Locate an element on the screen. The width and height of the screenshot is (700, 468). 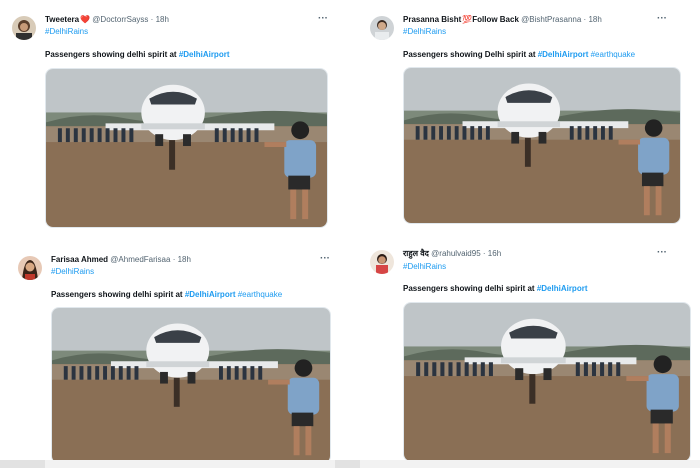
tweet-header: Farisaa Ahmed @AhmedFarisaa · 18h is located at coordinates (121, 260).